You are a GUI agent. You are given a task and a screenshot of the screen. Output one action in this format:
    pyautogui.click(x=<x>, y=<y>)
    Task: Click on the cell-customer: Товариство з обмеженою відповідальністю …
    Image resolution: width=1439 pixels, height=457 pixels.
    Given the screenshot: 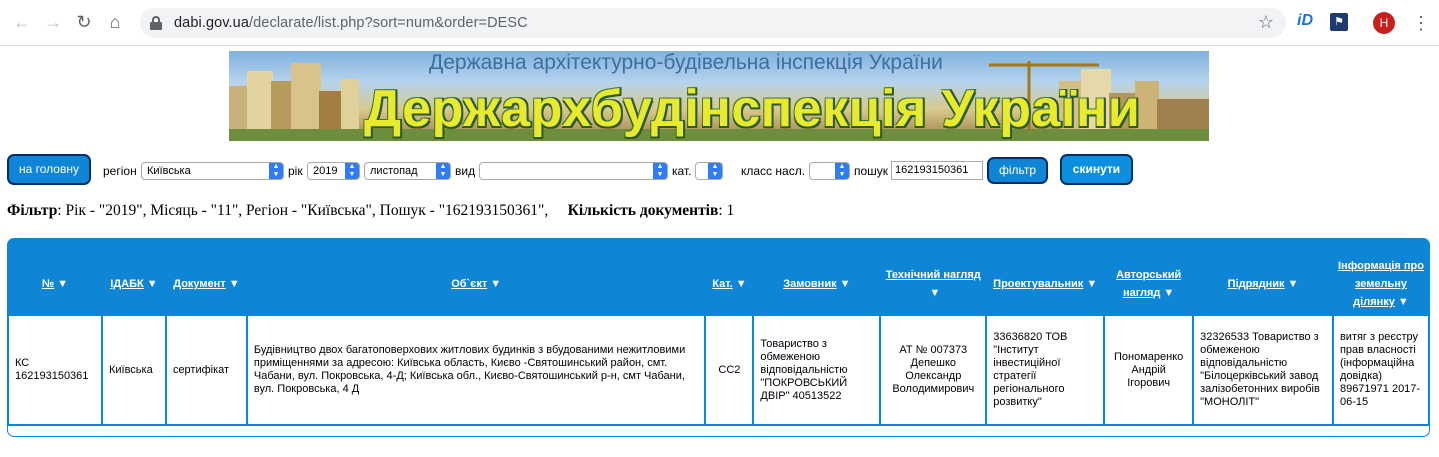 What is the action you would take?
    pyautogui.click(x=817, y=370)
    